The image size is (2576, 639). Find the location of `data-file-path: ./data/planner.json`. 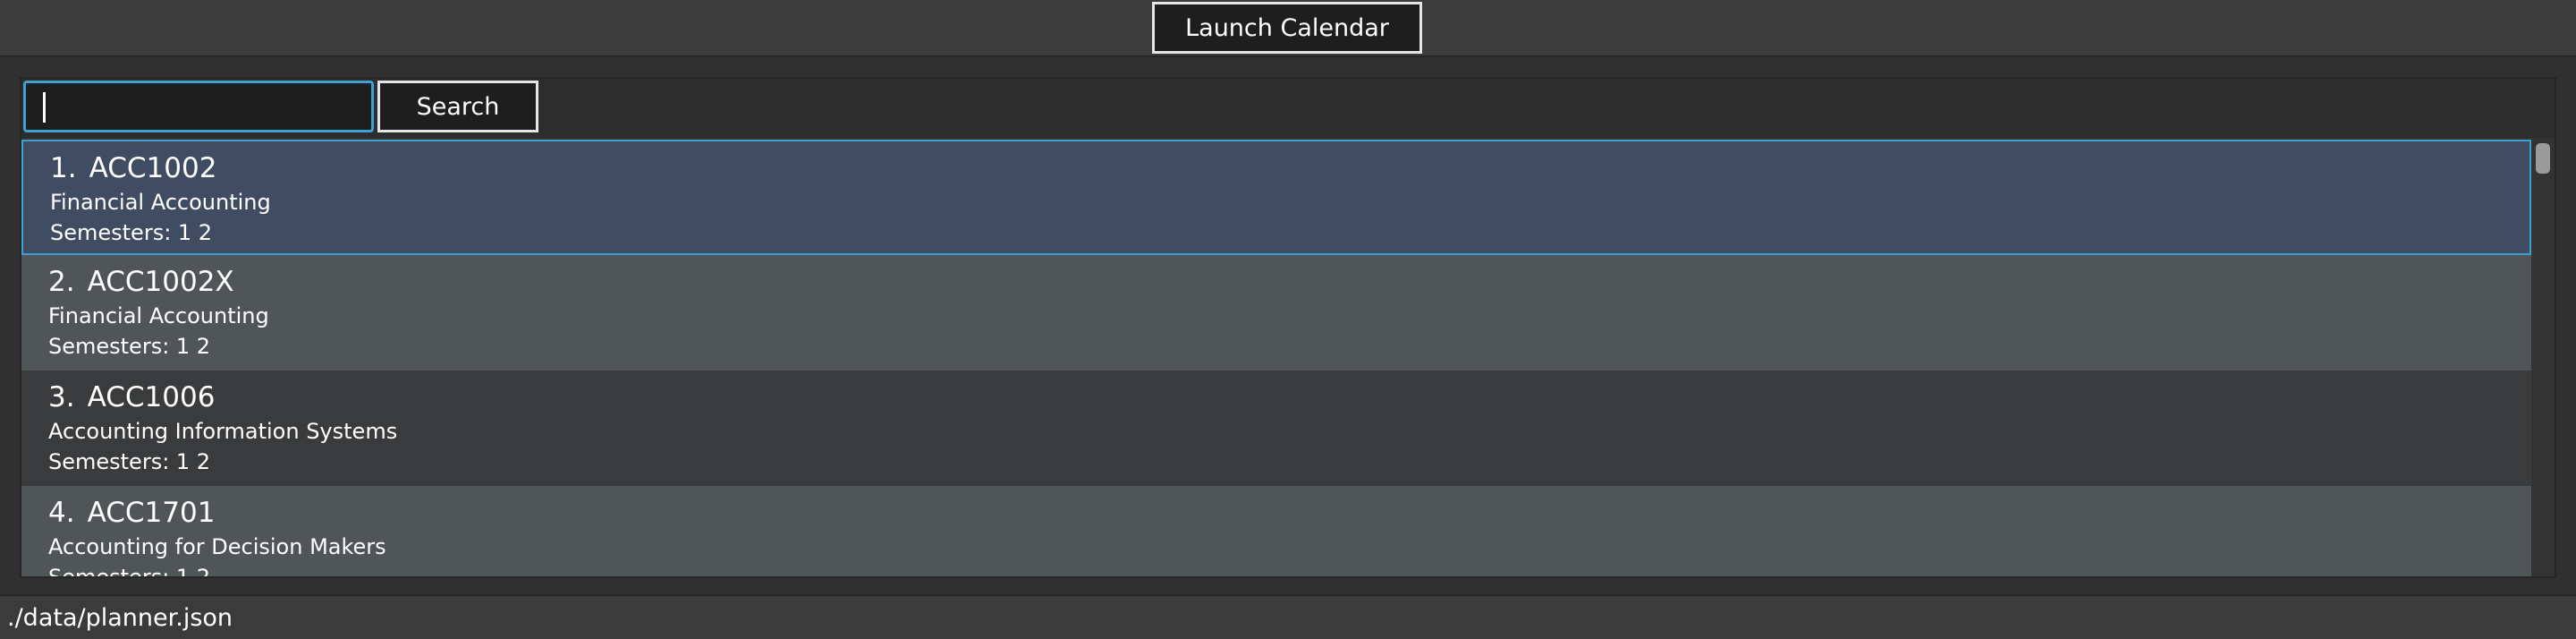

data-file-path: ./data/planner.json is located at coordinates (120, 618).